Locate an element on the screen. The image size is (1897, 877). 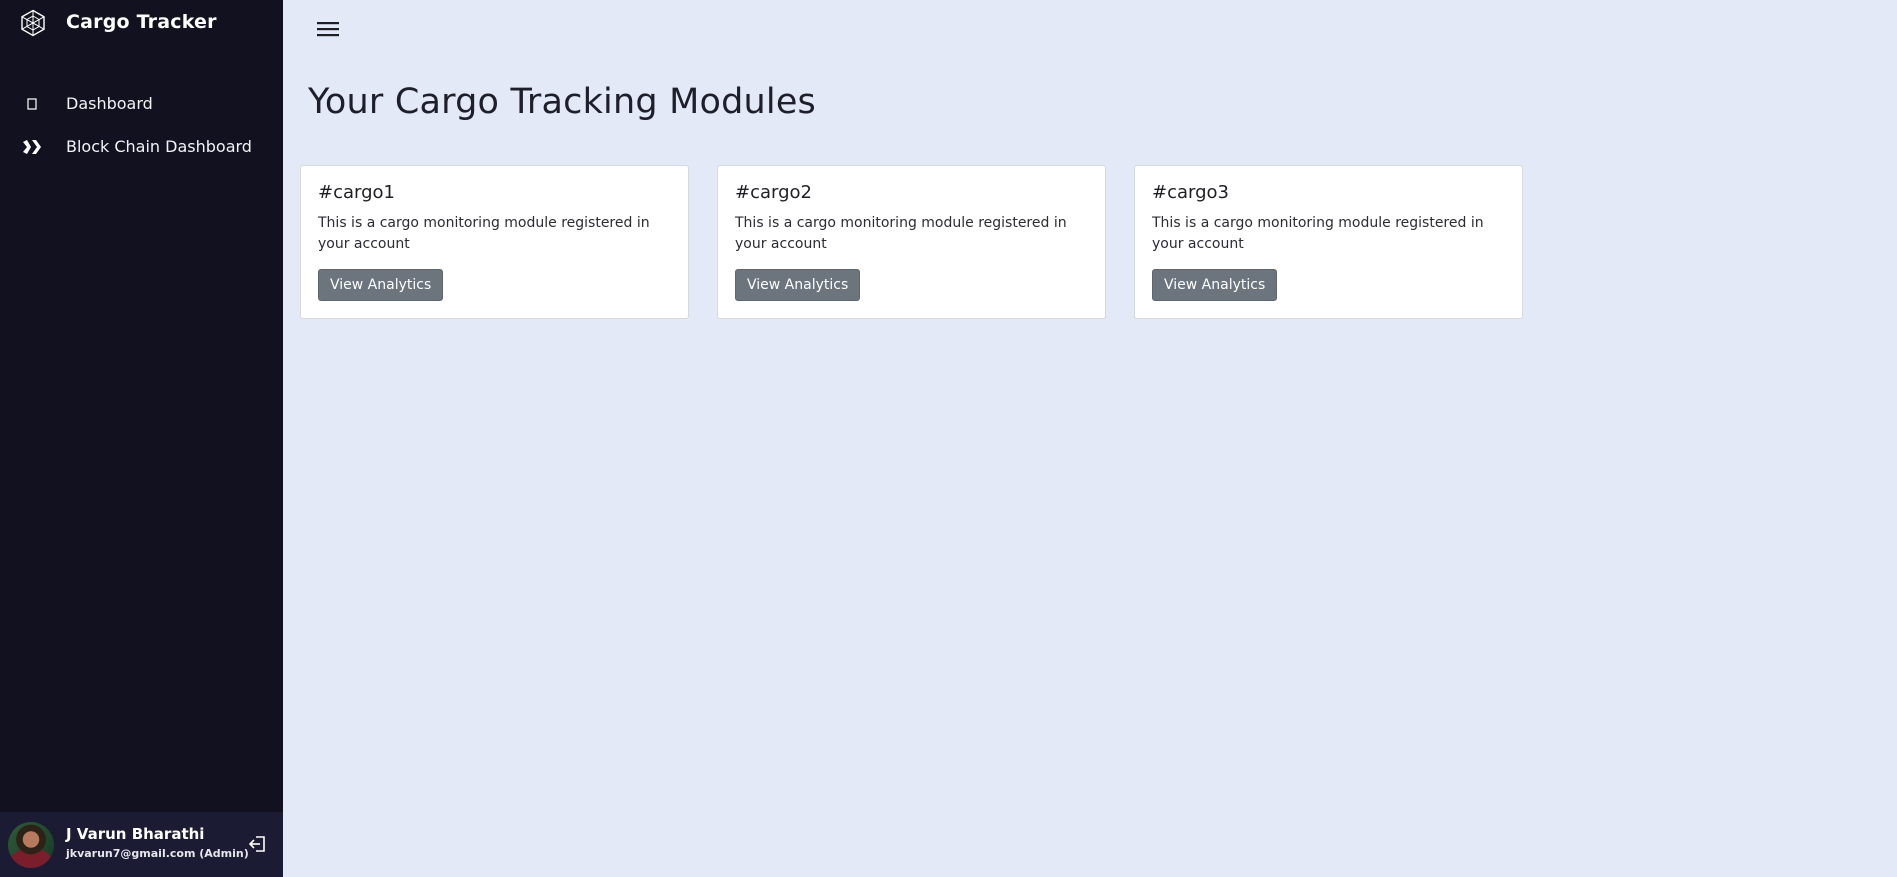
avatar is located at coordinates (31, 845).